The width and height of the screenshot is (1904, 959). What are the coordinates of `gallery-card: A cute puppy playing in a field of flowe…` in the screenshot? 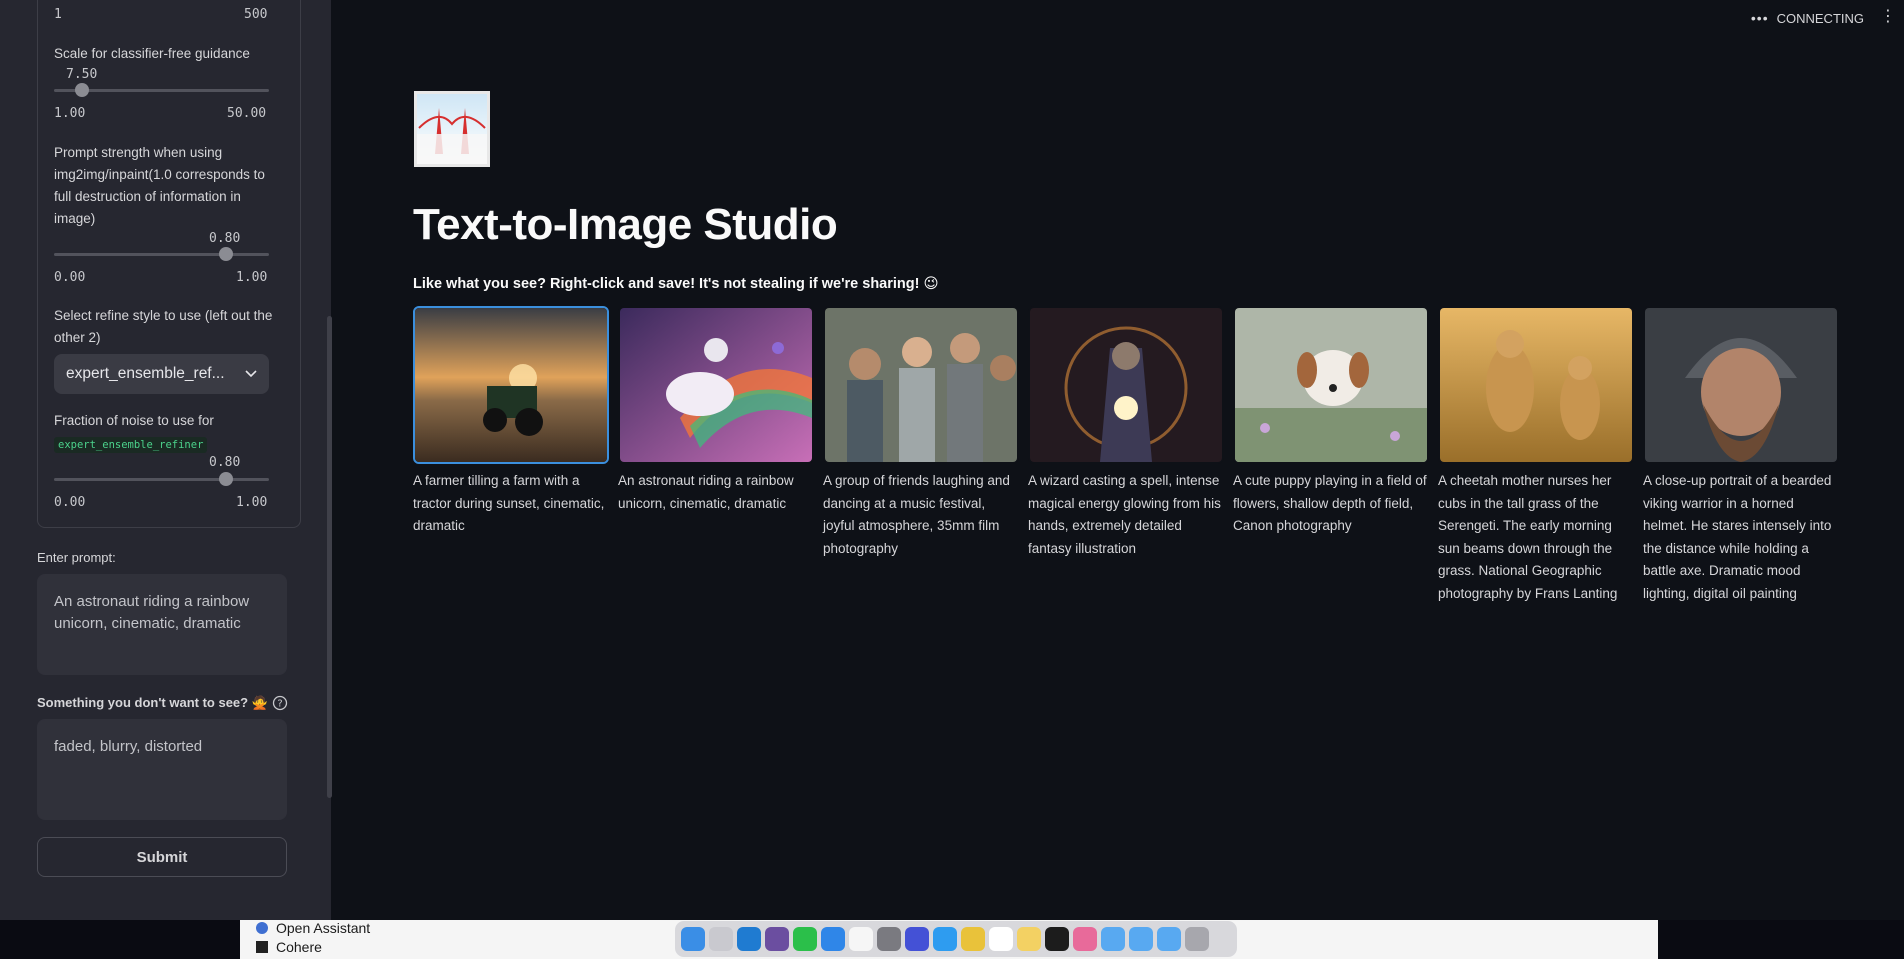 It's located at (1332, 422).